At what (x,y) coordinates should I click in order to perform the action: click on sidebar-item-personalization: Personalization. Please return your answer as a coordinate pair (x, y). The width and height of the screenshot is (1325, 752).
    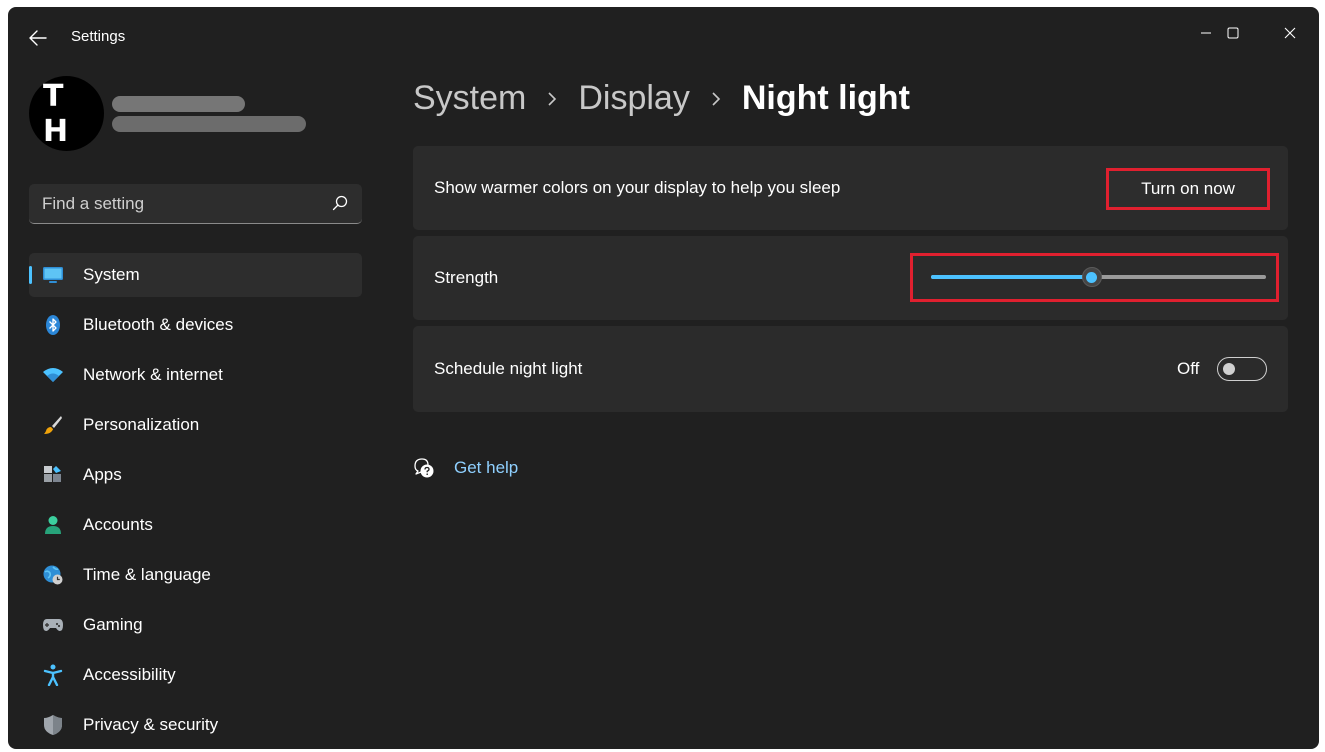
    Looking at the image, I should click on (195, 425).